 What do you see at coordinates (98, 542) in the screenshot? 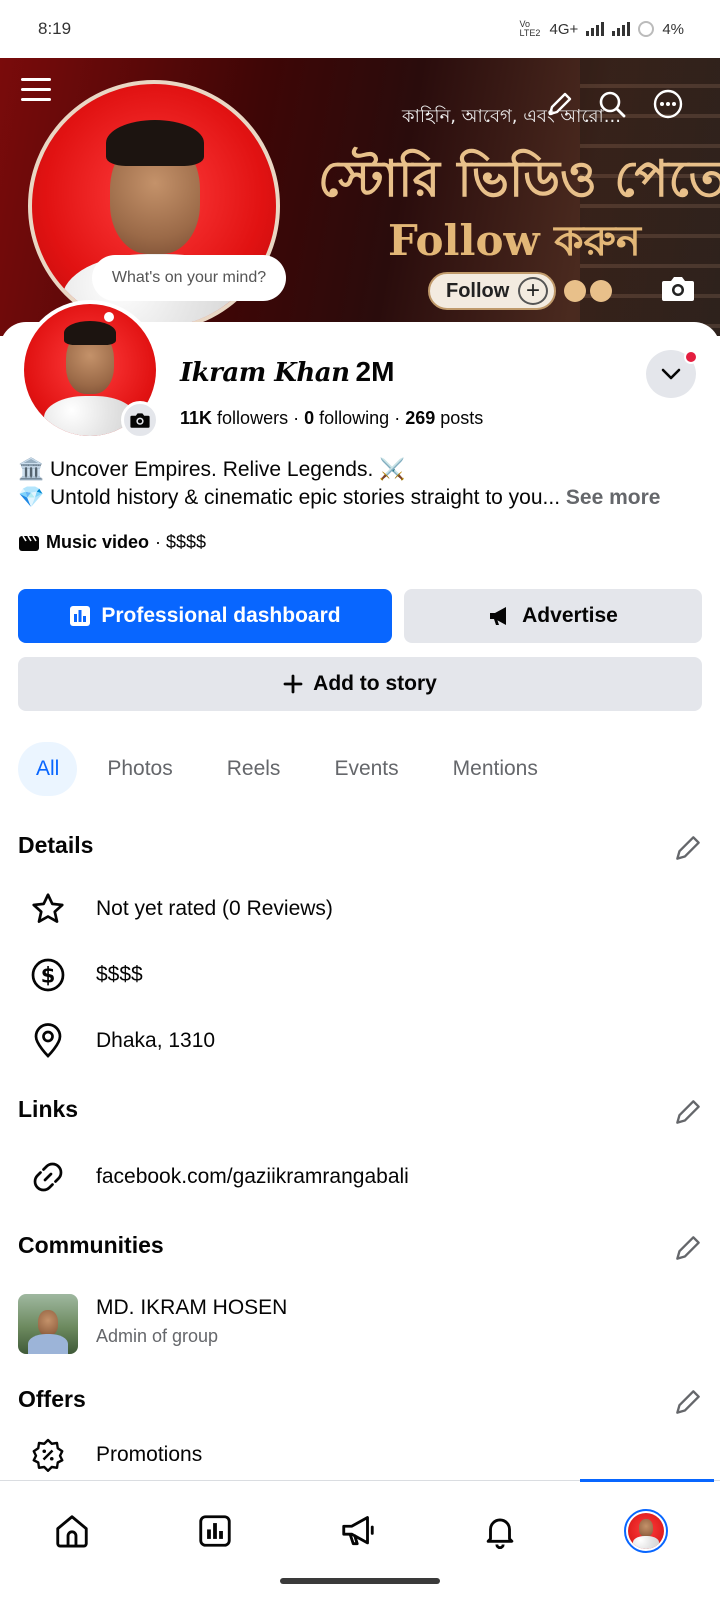
I see `category-label: Music video` at bounding box center [98, 542].